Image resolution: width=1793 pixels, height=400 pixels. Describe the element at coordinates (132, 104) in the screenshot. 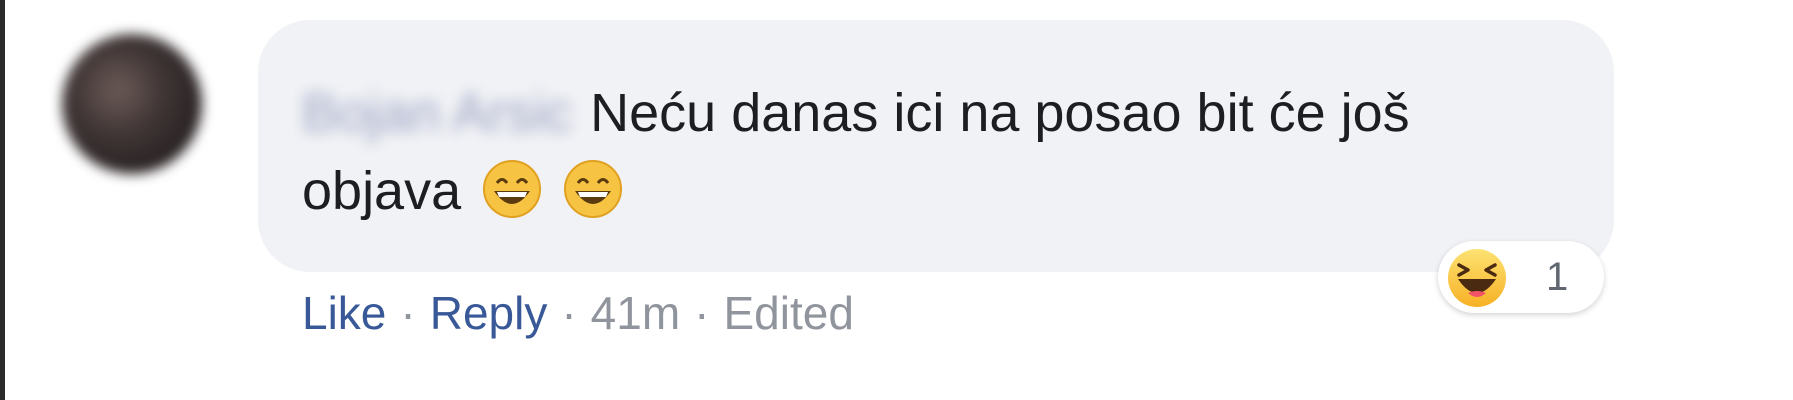

I see `avatar` at that location.